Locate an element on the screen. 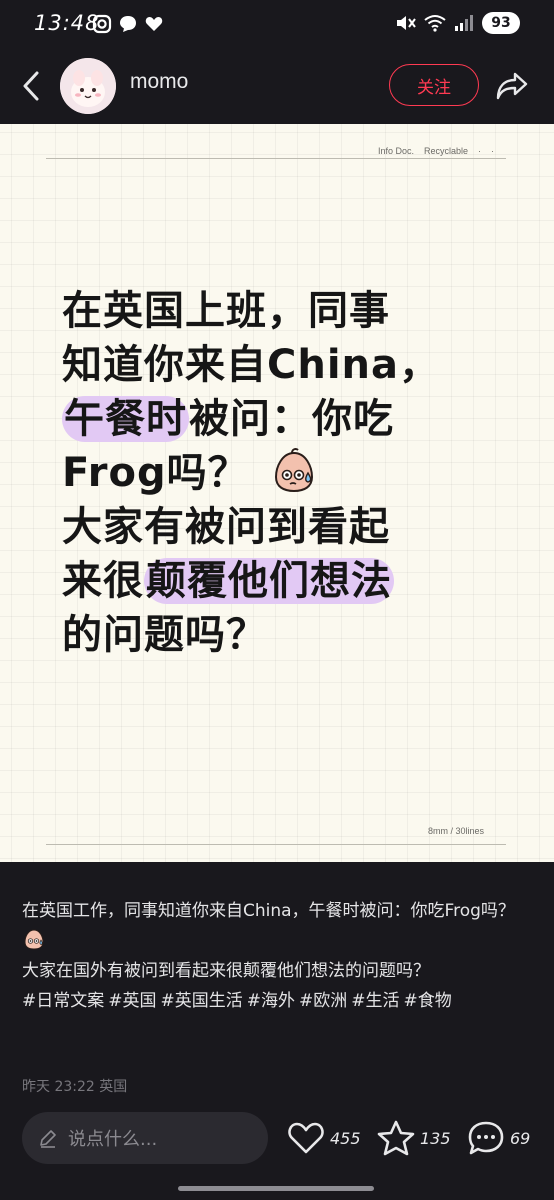 This screenshot has width=554, height=1200. headline-line-6: 来很颠覆他们想法 is located at coordinates (282, 581).